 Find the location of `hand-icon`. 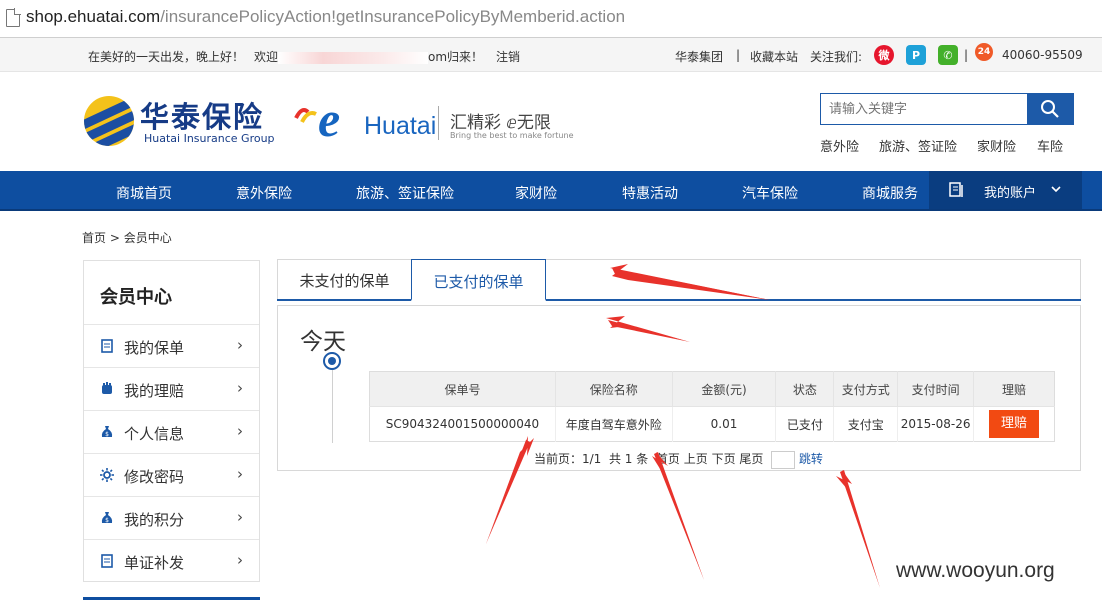

hand-icon is located at coordinates (107, 388).